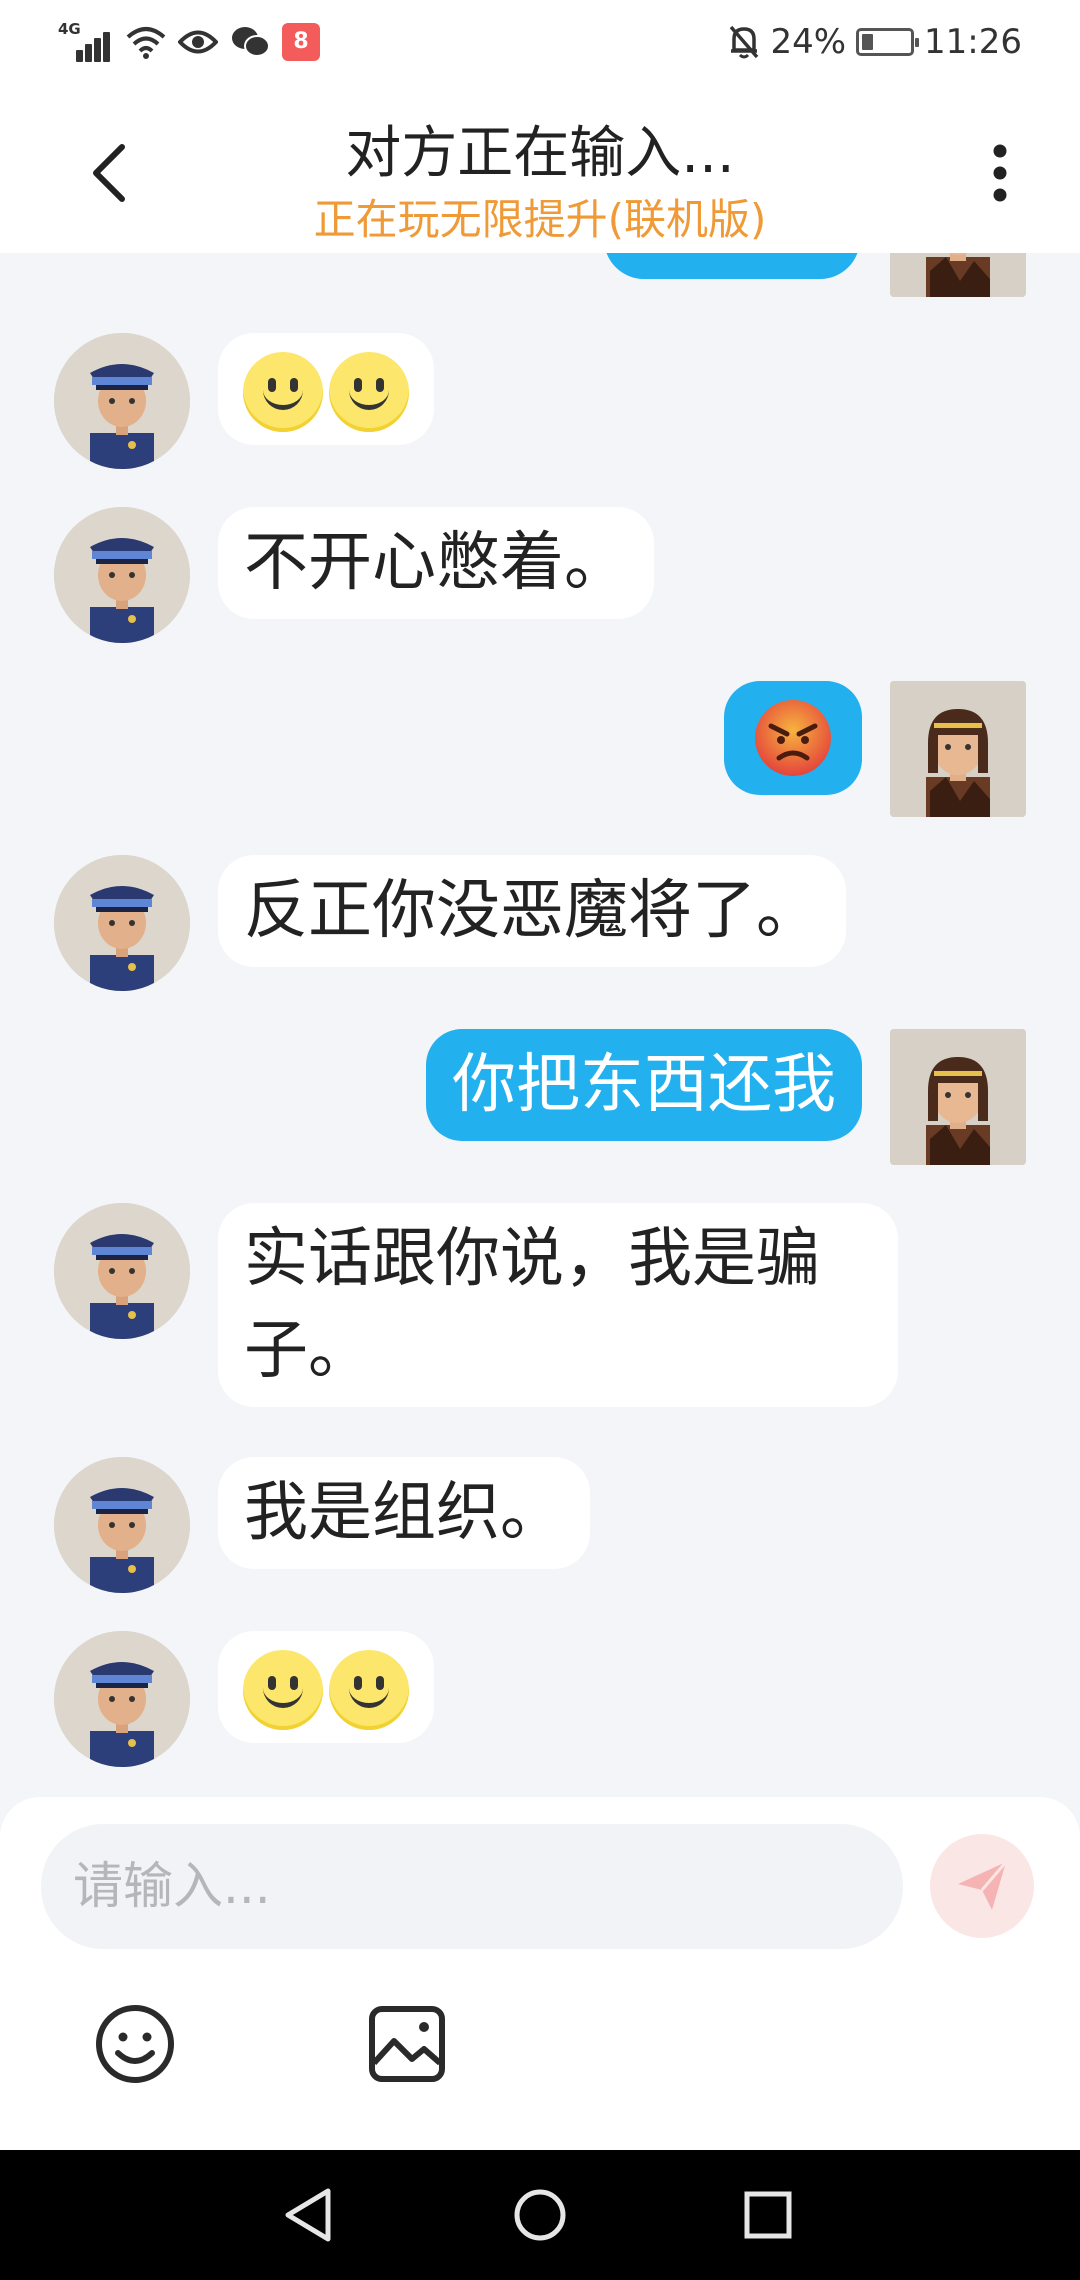  What do you see at coordinates (868, 42) in the screenshot?
I see `battery-level` at bounding box center [868, 42].